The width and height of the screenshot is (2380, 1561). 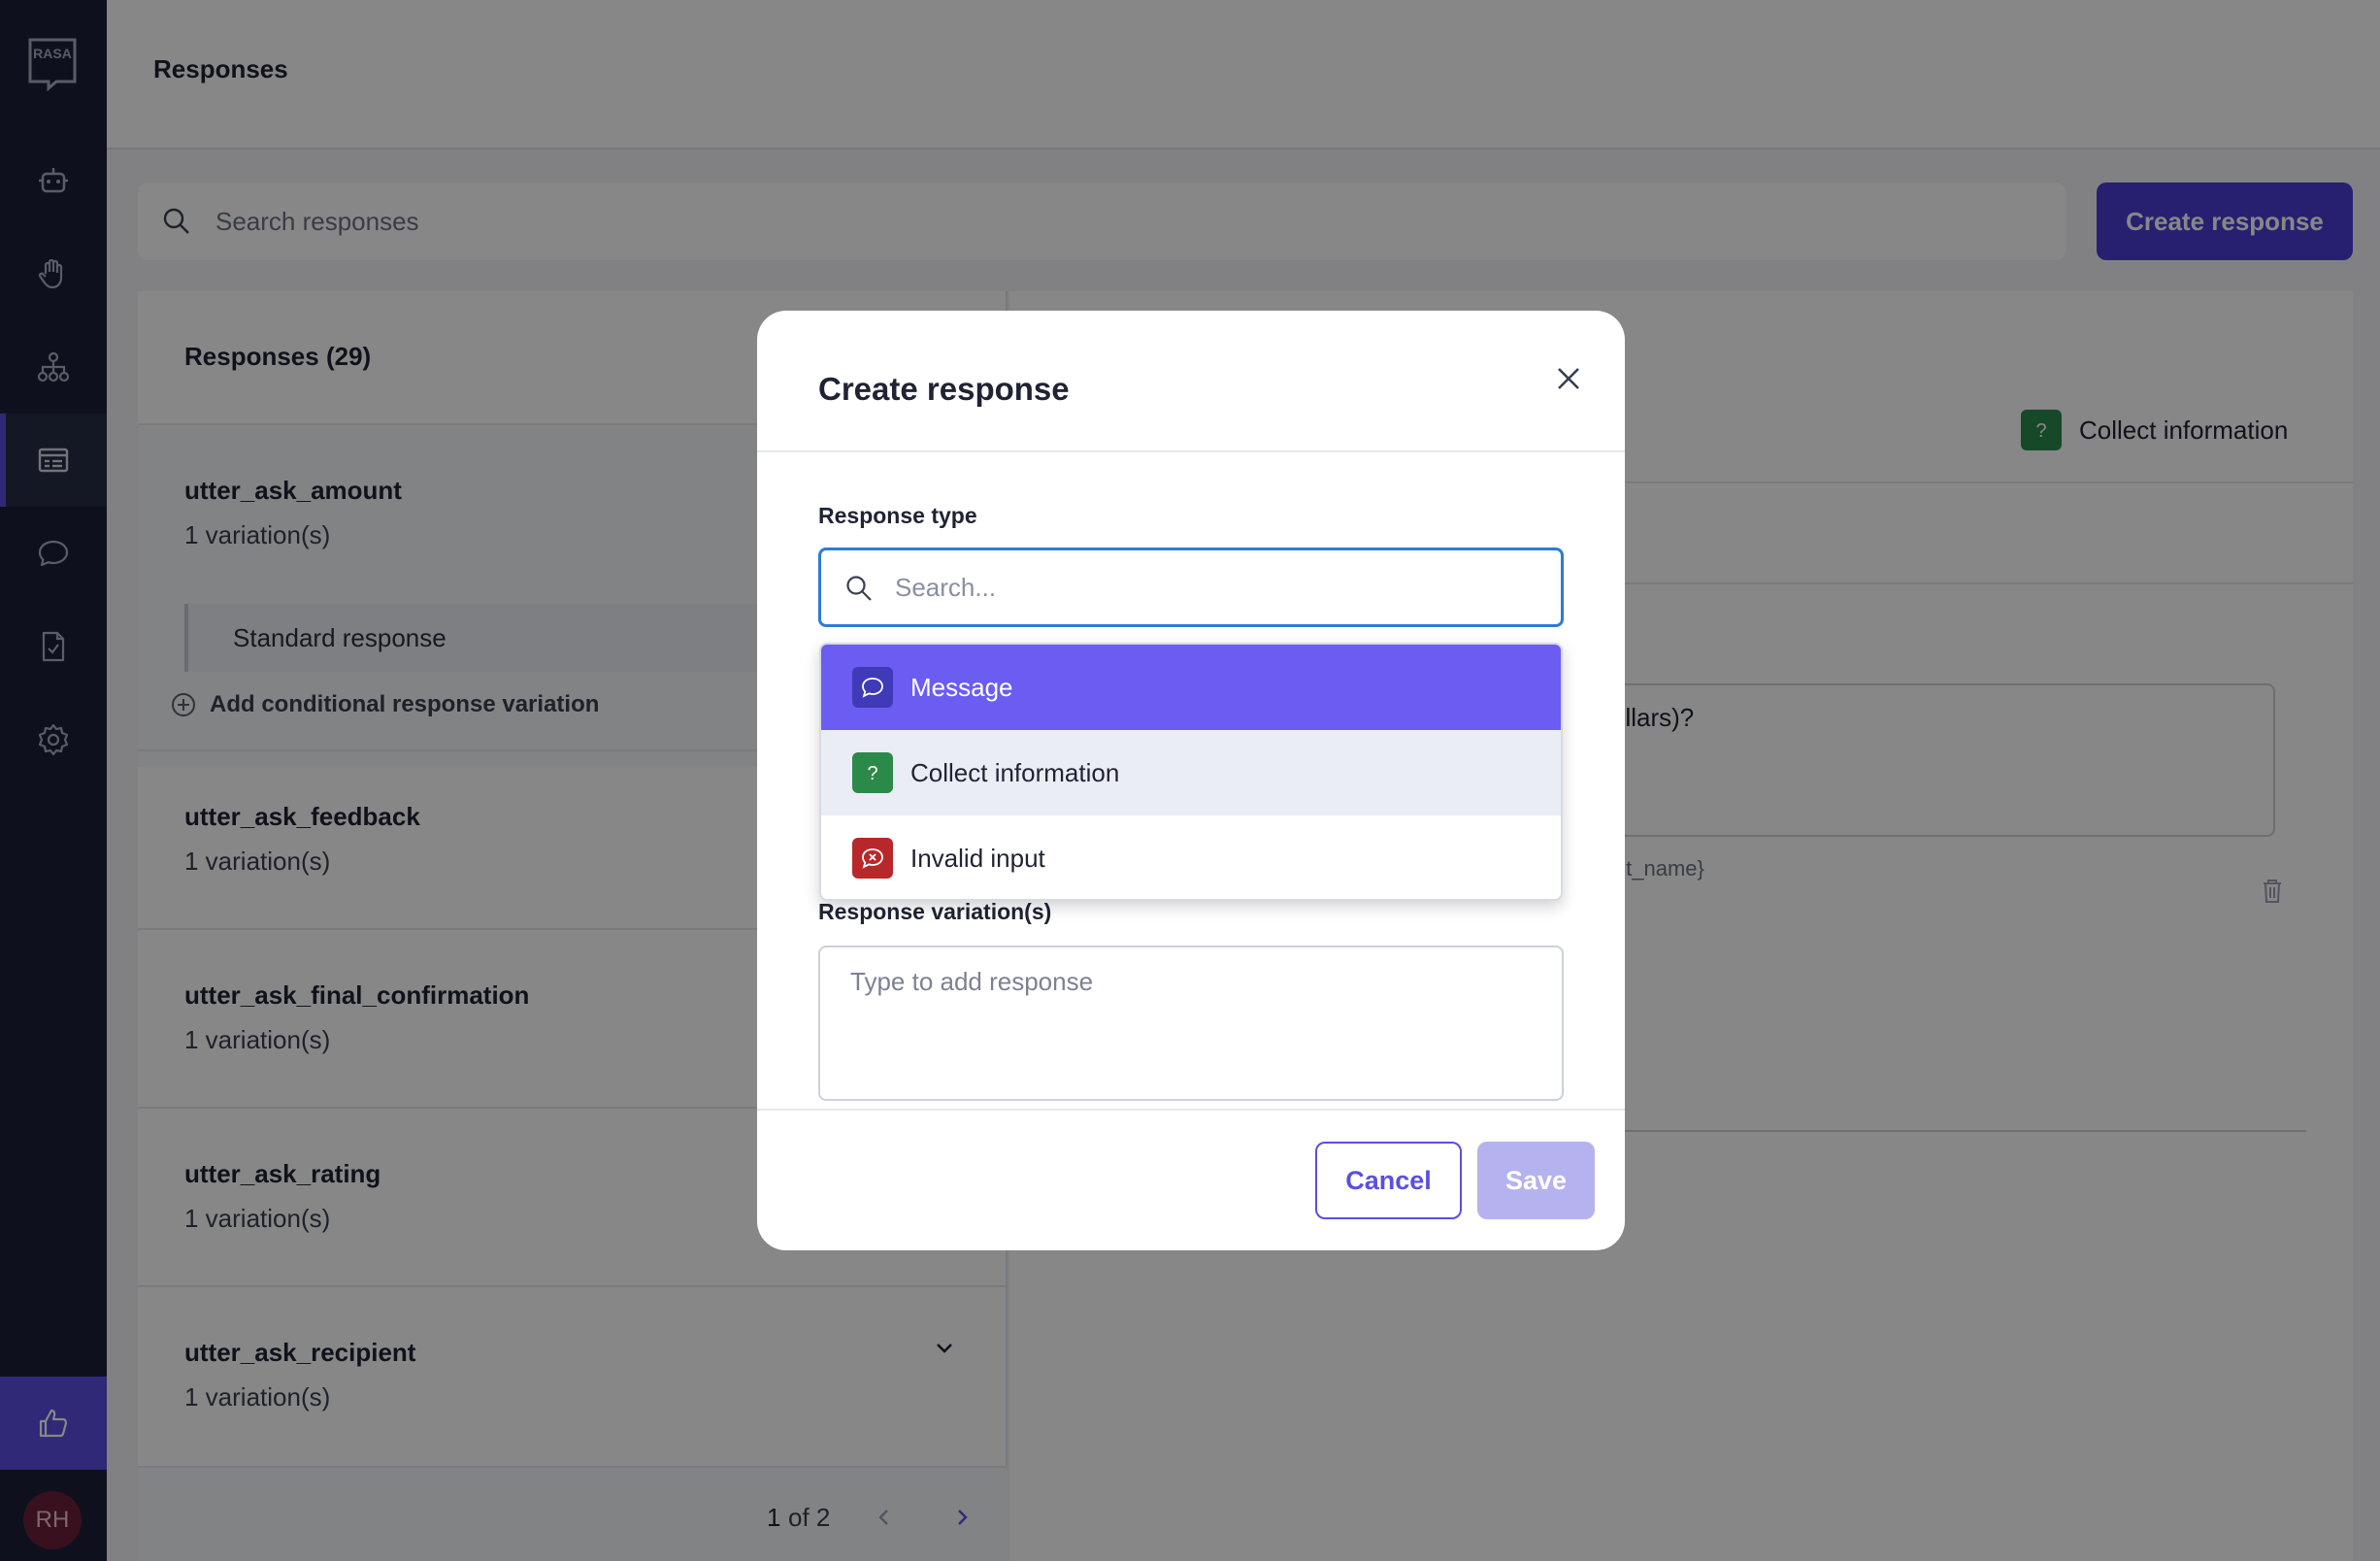 I want to click on response-type-search-input, so click(x=1220, y=587).